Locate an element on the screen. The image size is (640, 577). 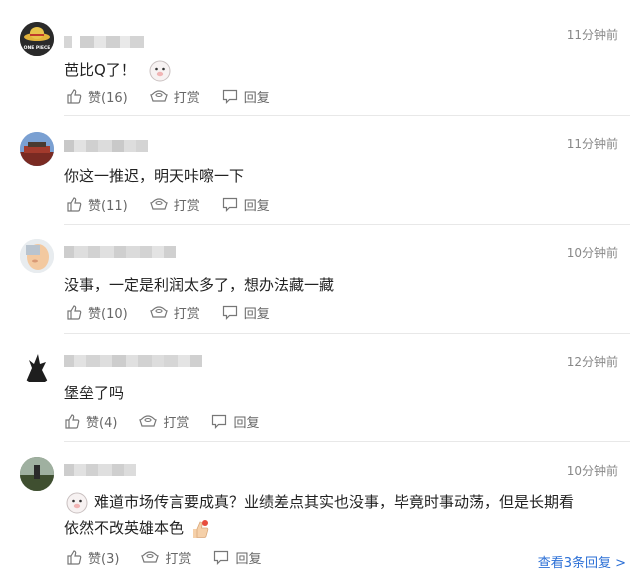
comment-actions: 赞(3) 打赏 回复 is located at coordinates (174, 557).